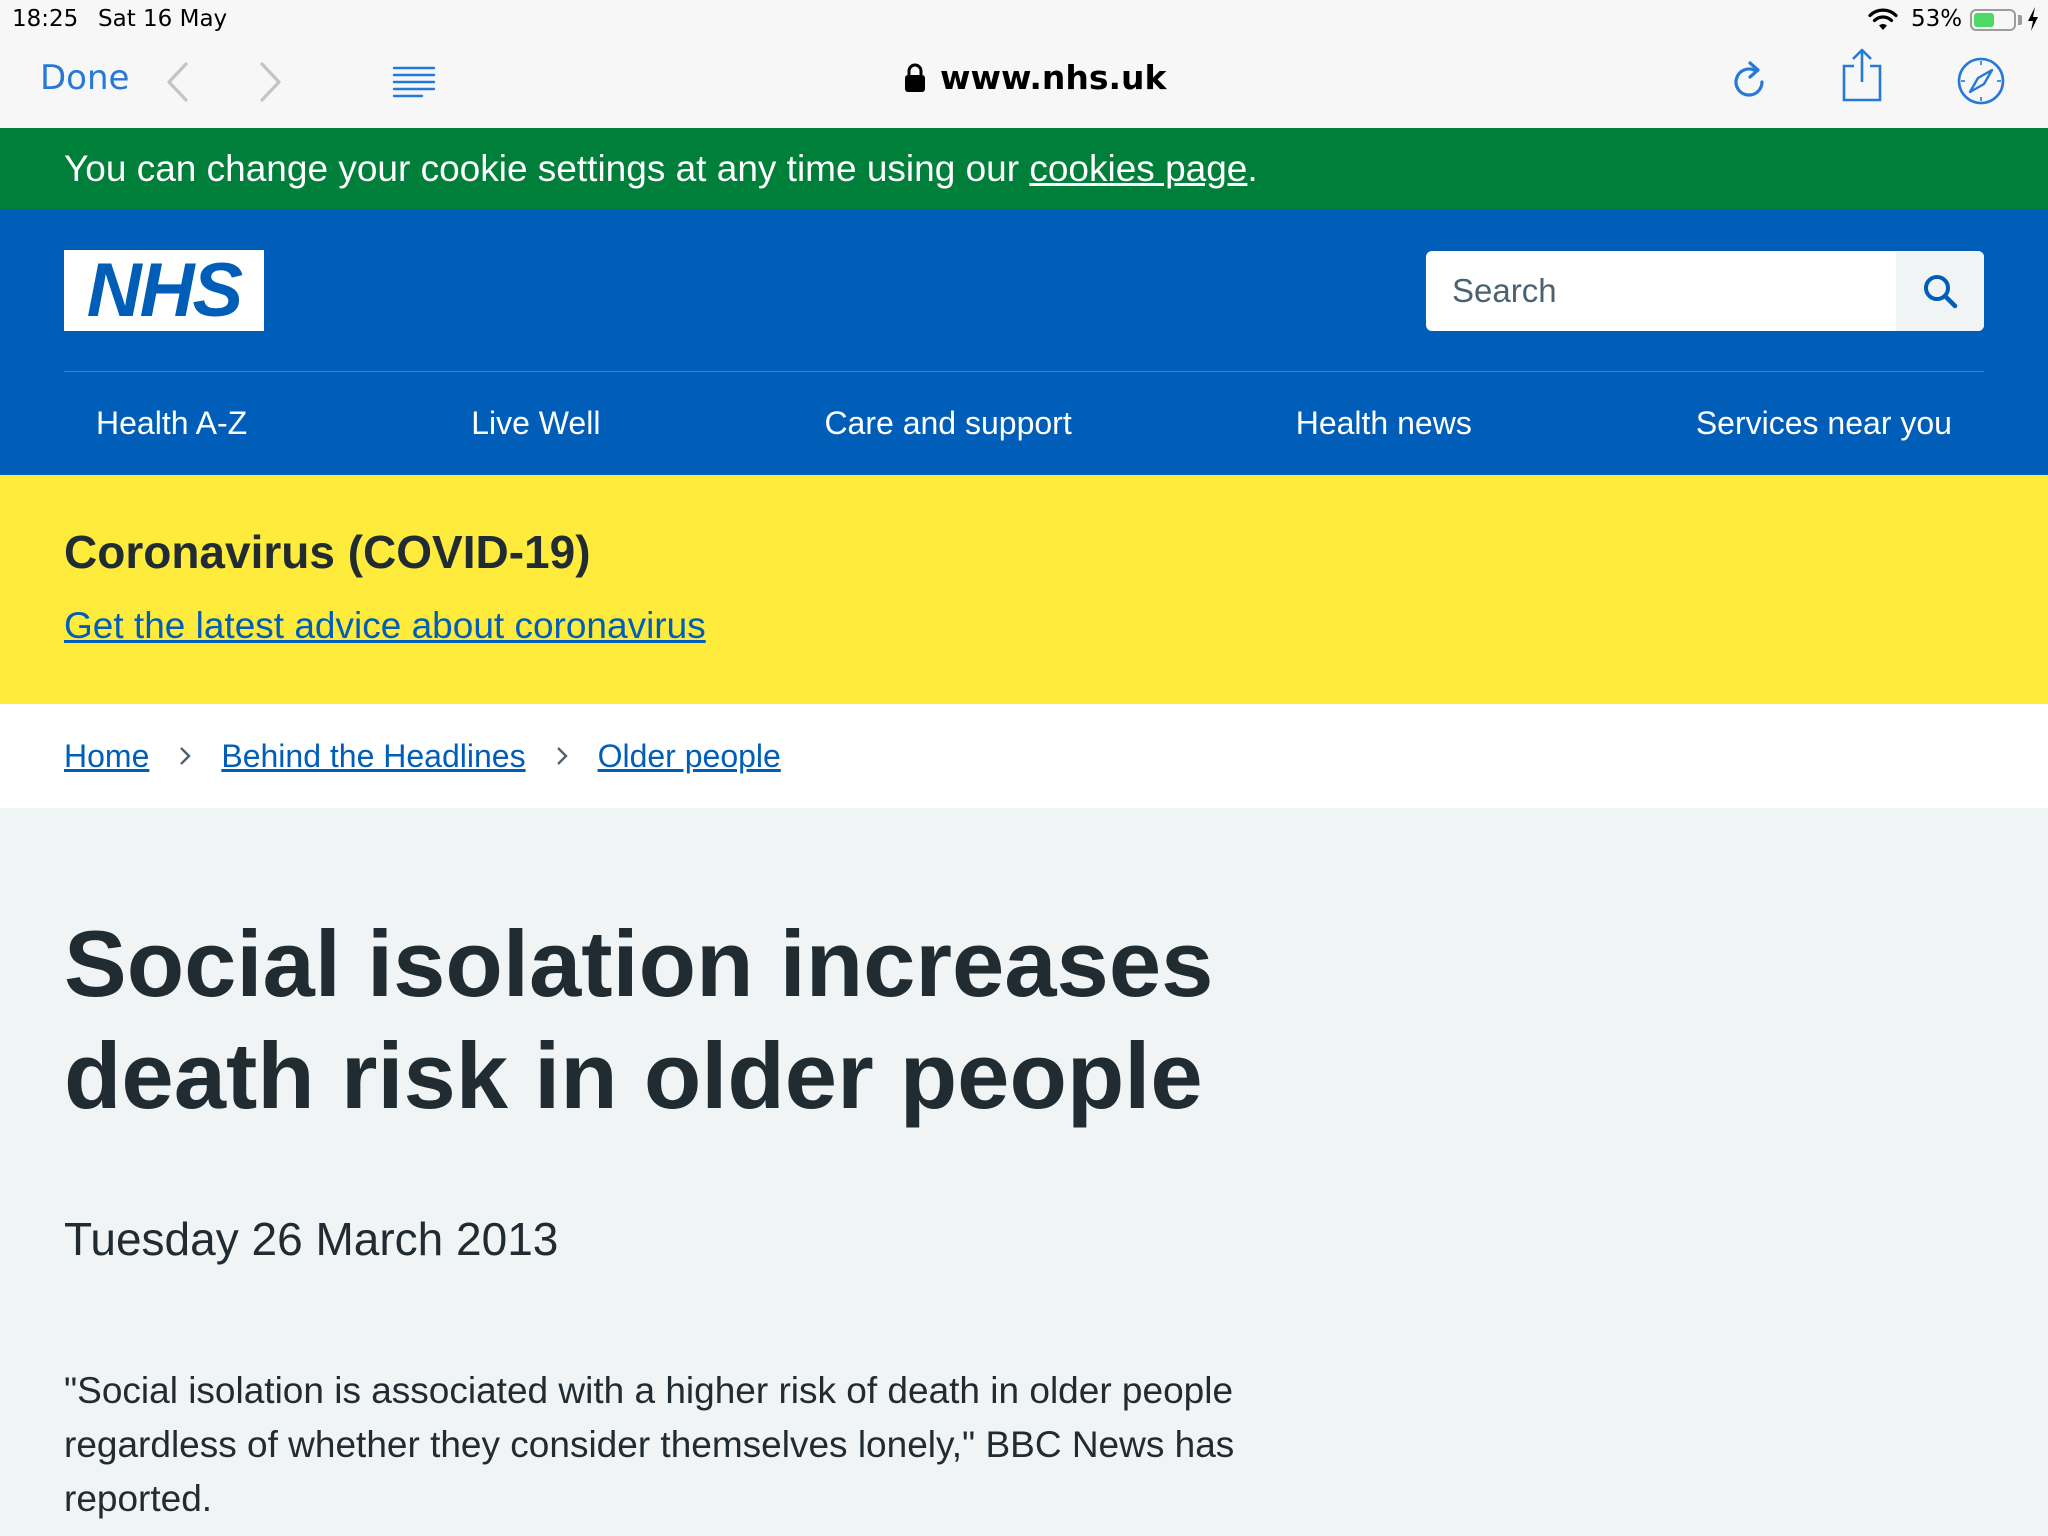 This screenshot has height=1536, width=2048. Describe the element at coordinates (1984, 20) in the screenshot. I see `battery-fill` at that location.